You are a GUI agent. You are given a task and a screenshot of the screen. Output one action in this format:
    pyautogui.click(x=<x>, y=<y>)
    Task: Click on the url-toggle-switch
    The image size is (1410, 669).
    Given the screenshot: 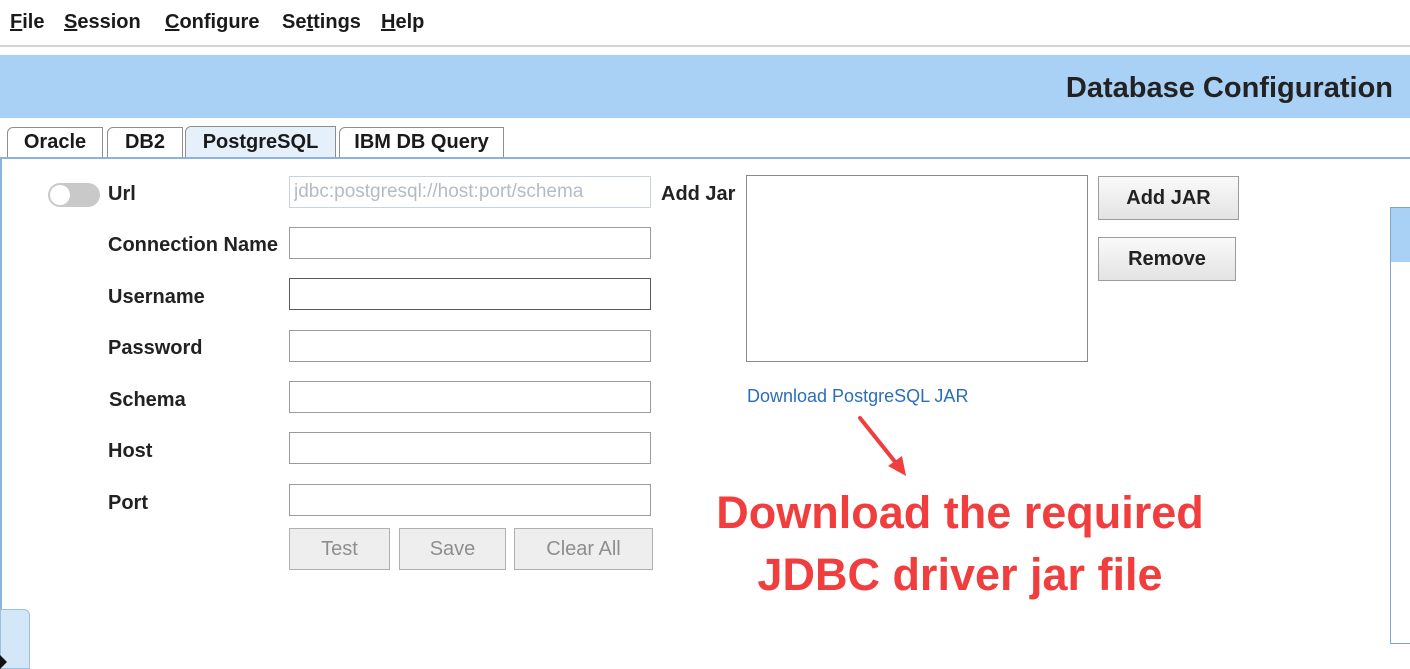 What is the action you would take?
    pyautogui.click(x=74, y=195)
    